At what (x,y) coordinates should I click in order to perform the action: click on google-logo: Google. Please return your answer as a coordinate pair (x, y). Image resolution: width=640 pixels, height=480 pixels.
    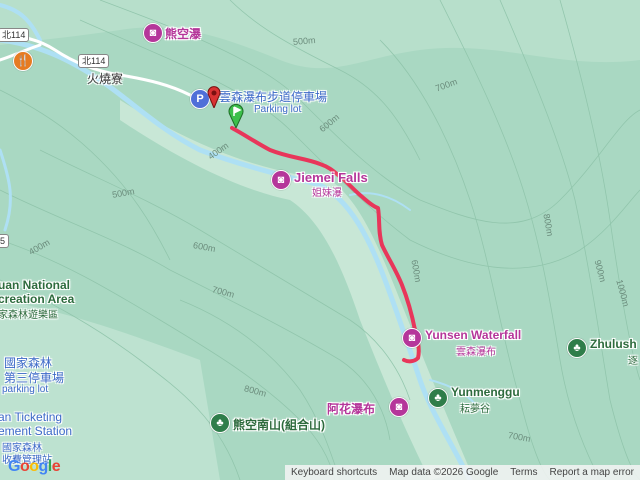
    Looking at the image, I should click on (34, 466).